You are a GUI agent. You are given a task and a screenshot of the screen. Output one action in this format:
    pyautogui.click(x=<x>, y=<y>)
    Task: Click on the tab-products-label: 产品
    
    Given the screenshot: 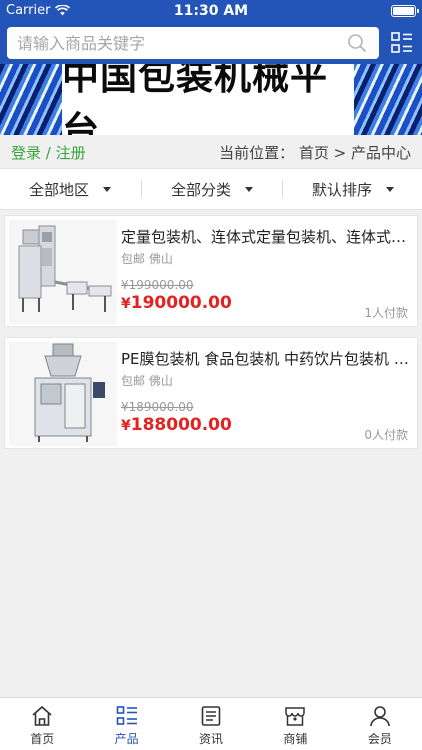 What is the action you would take?
    pyautogui.click(x=126, y=739)
    